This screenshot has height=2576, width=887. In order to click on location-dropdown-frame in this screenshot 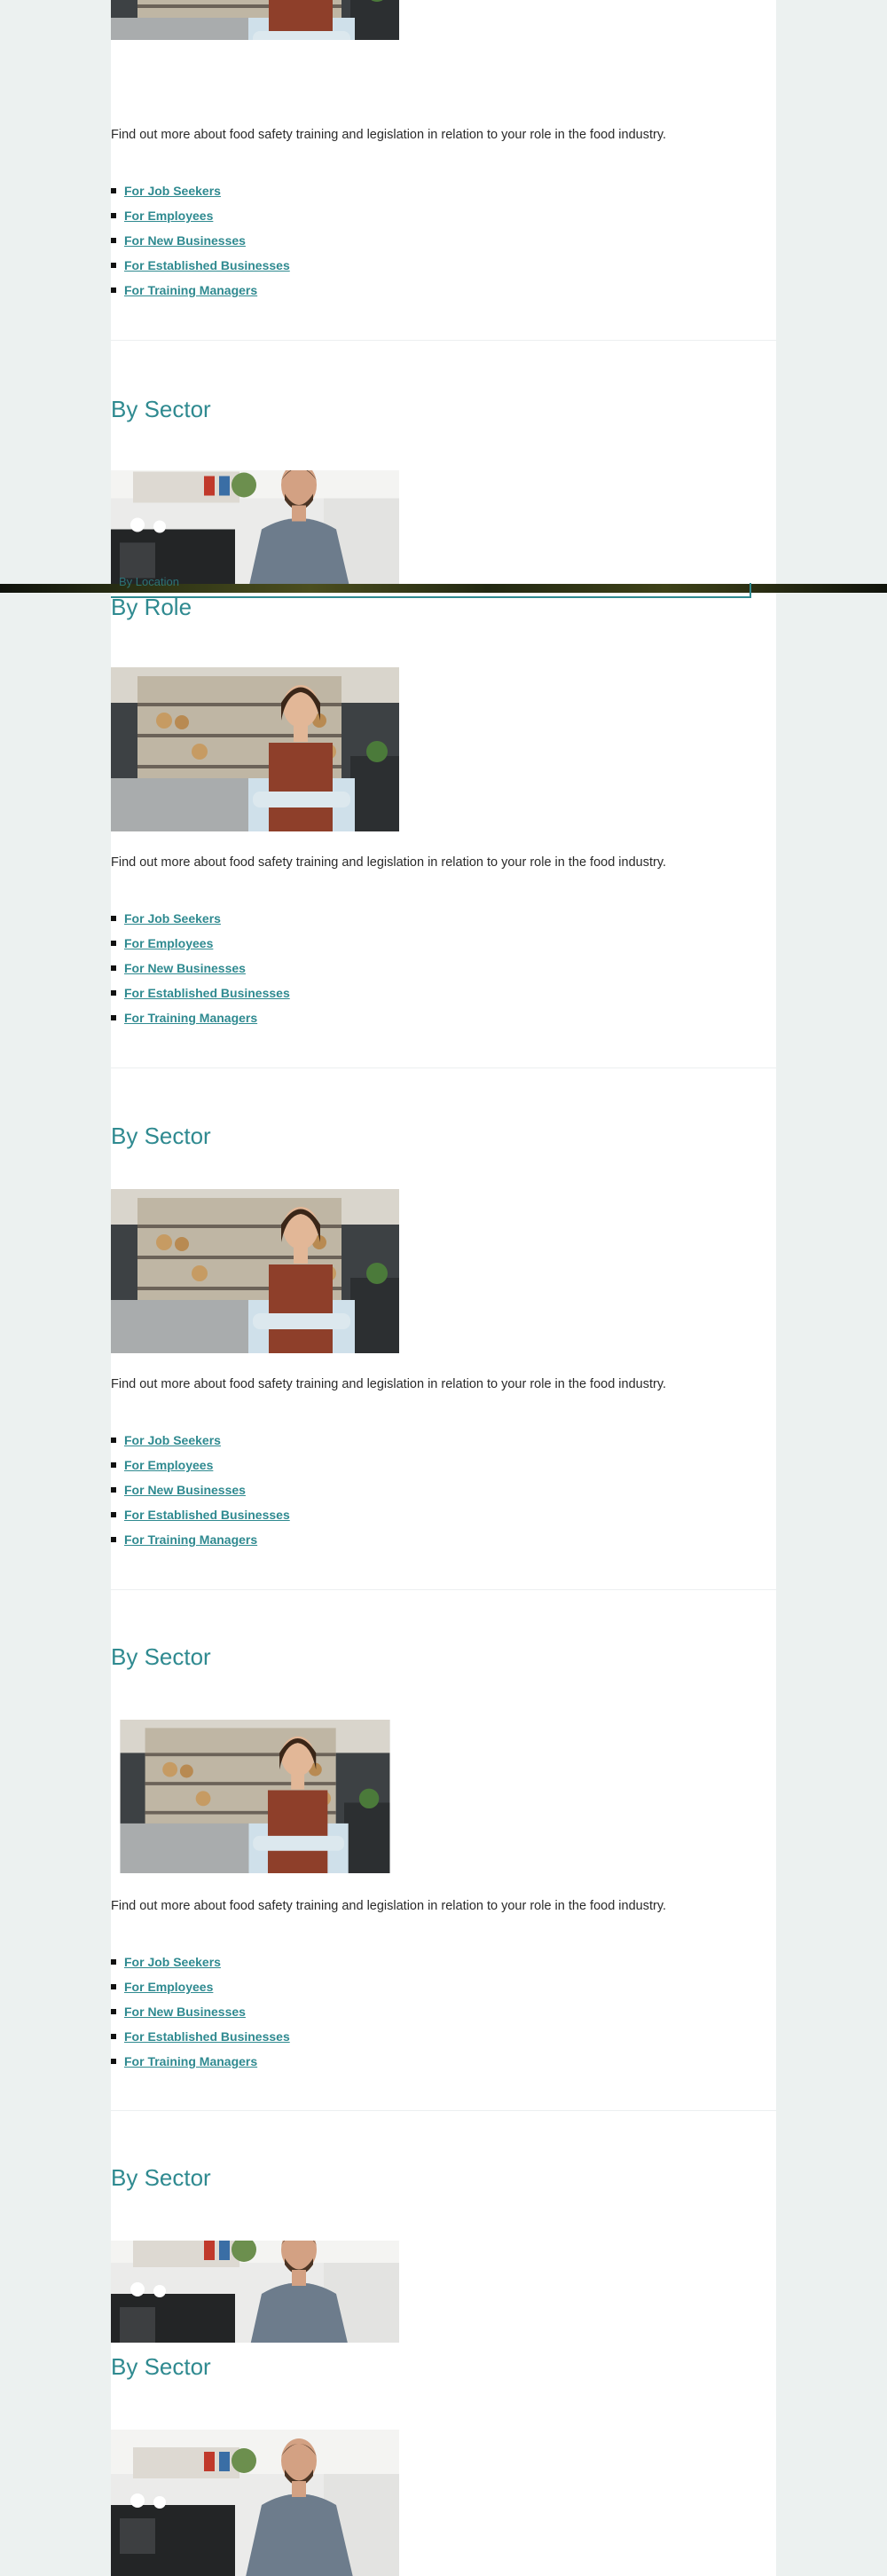, I will do `click(431, 590)`.